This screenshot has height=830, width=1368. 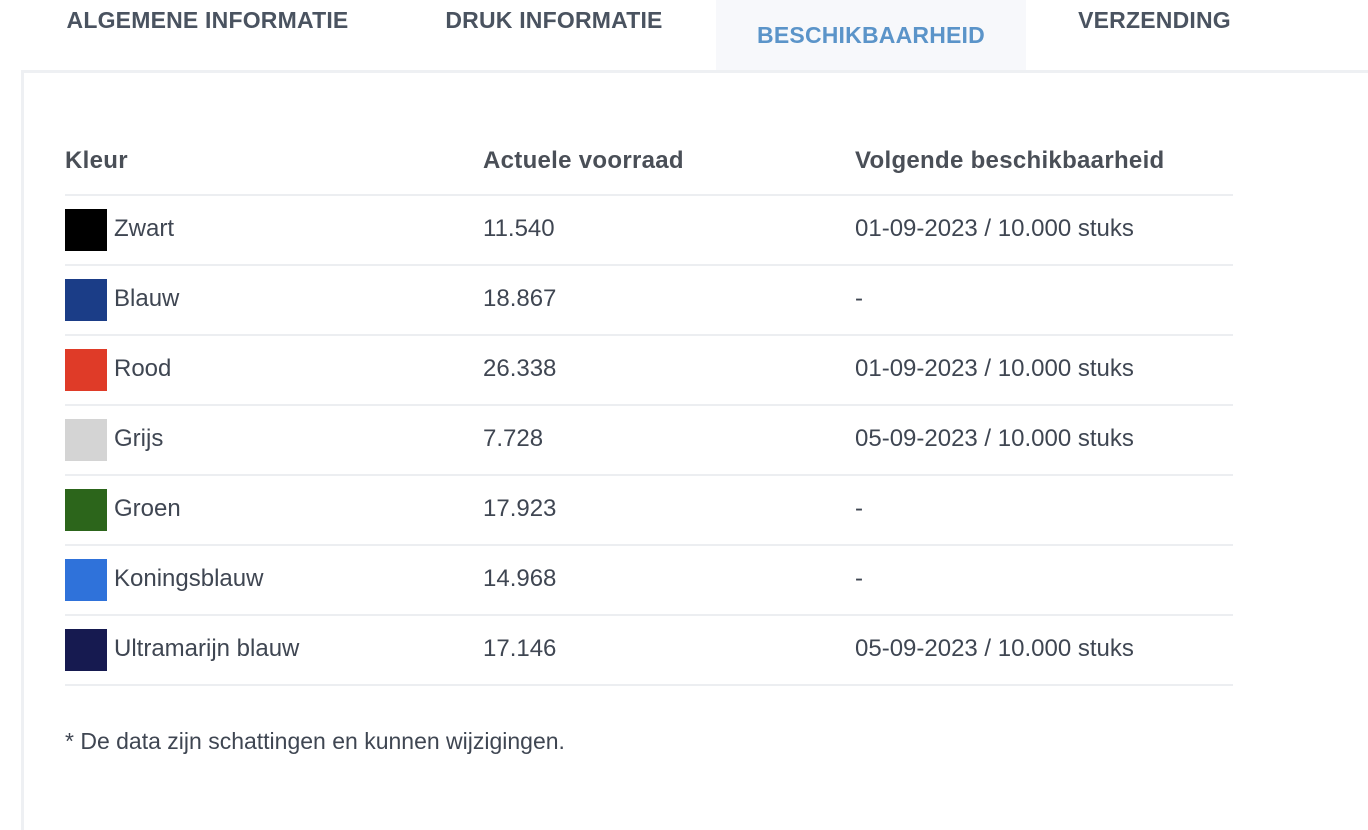 I want to click on stock-value: 18.867, so click(x=520, y=298).